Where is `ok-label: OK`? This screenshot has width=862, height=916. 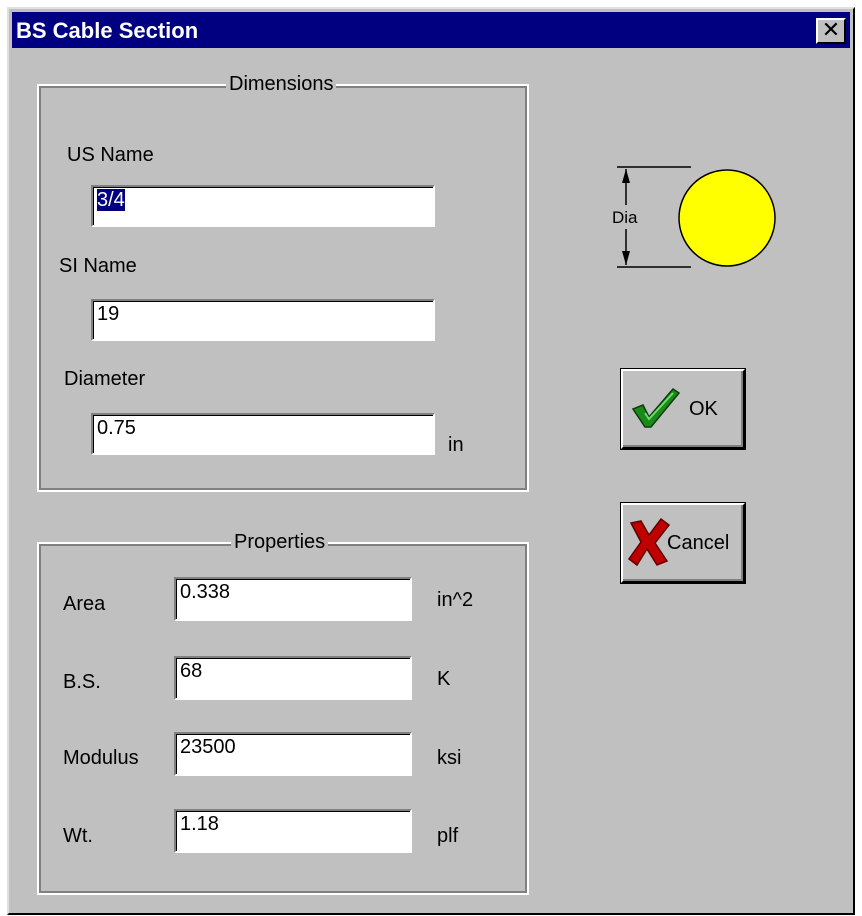 ok-label: OK is located at coordinates (703, 409).